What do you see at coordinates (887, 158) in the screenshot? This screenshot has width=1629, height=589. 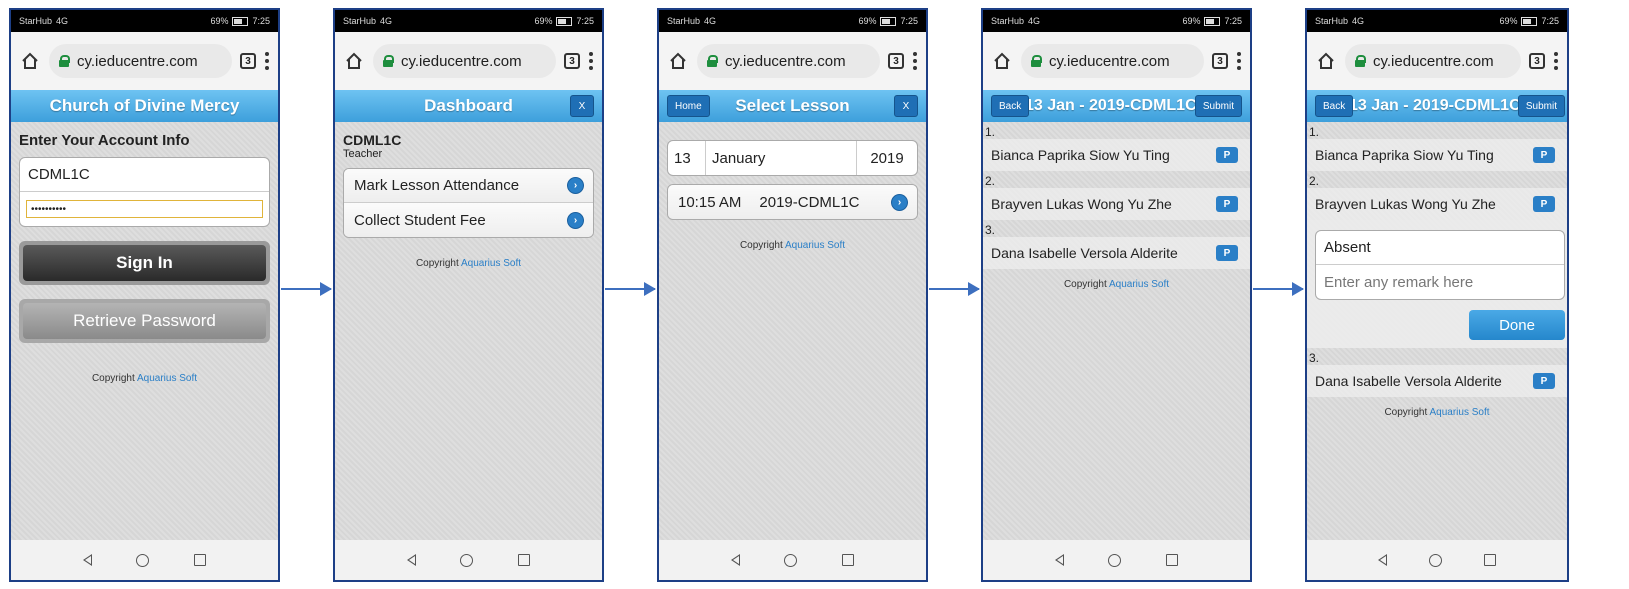 I see `year-select: 2019` at bounding box center [887, 158].